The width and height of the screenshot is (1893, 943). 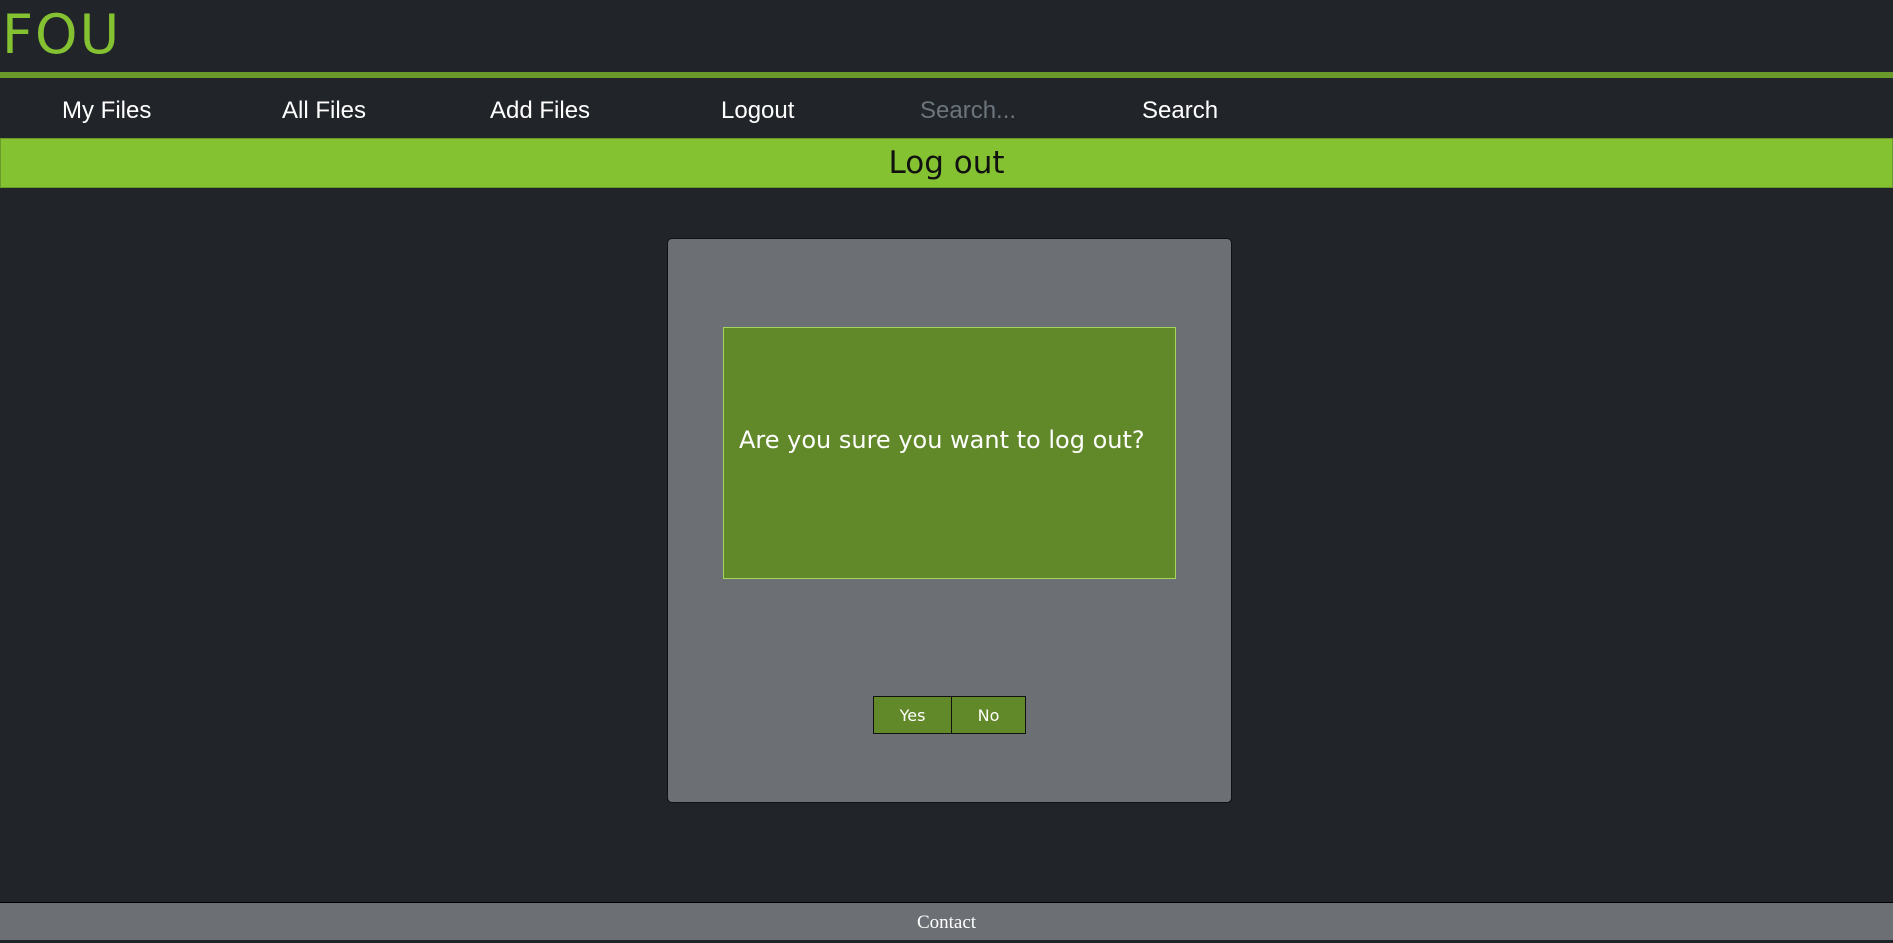 What do you see at coordinates (61, 35) in the screenshot?
I see `site-logo: FOU` at bounding box center [61, 35].